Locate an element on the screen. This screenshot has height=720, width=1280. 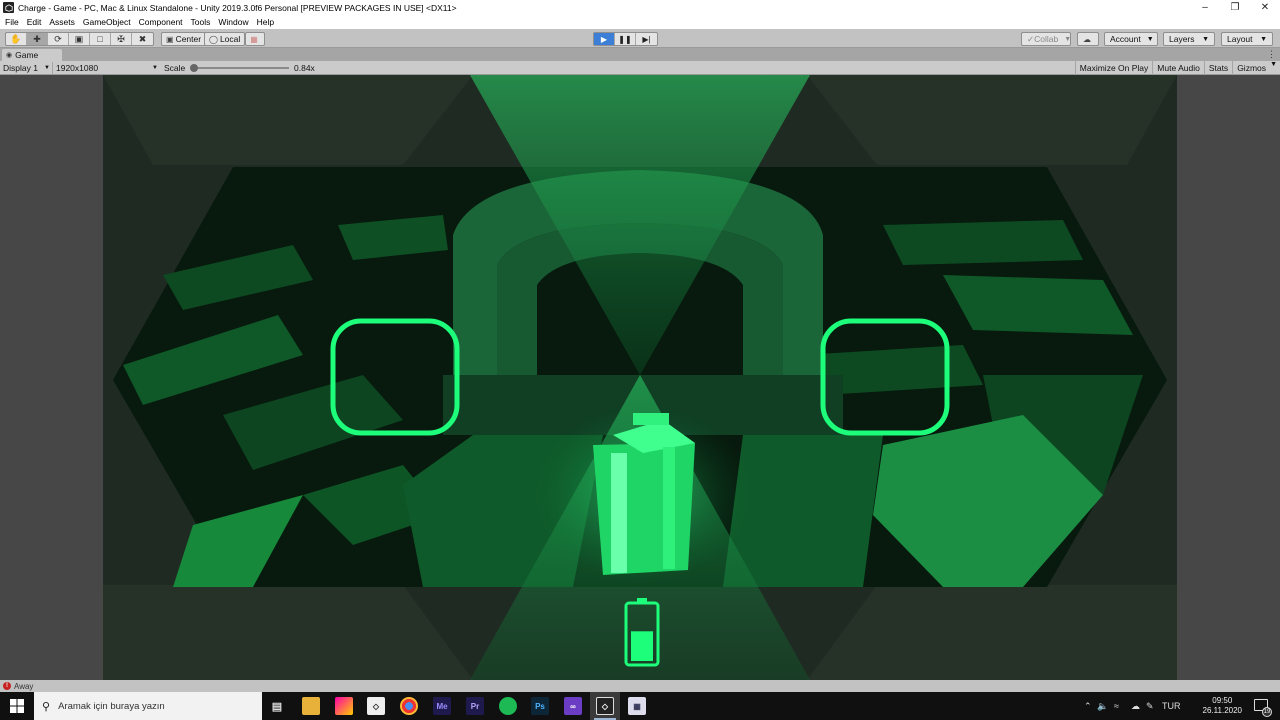
photoshop-icon: Ps is located at coordinates (540, 706).